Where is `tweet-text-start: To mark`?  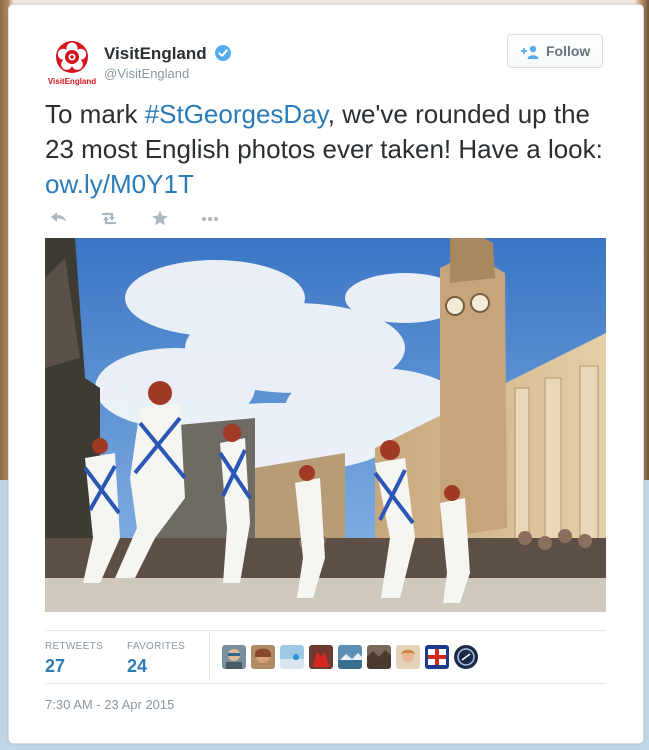
tweet-text-start: To mark is located at coordinates (95, 114).